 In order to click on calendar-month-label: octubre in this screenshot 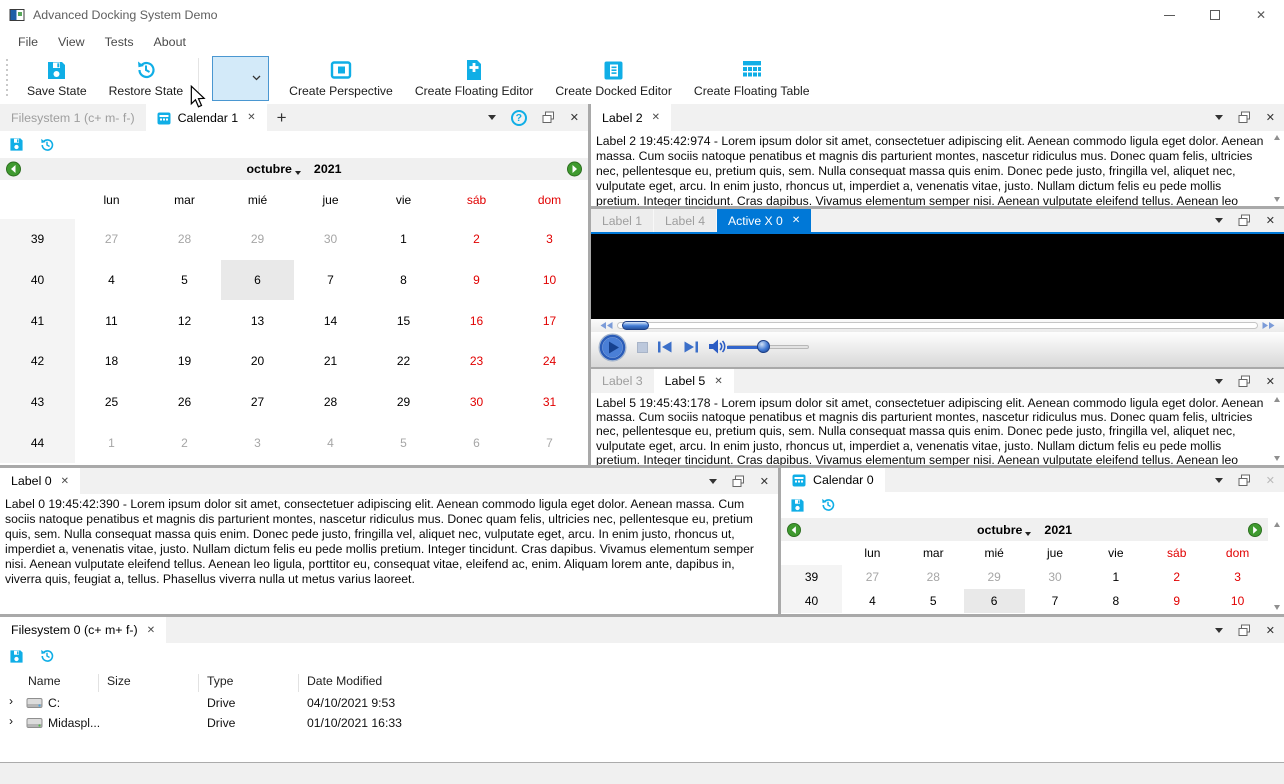, I will do `click(268, 169)`.